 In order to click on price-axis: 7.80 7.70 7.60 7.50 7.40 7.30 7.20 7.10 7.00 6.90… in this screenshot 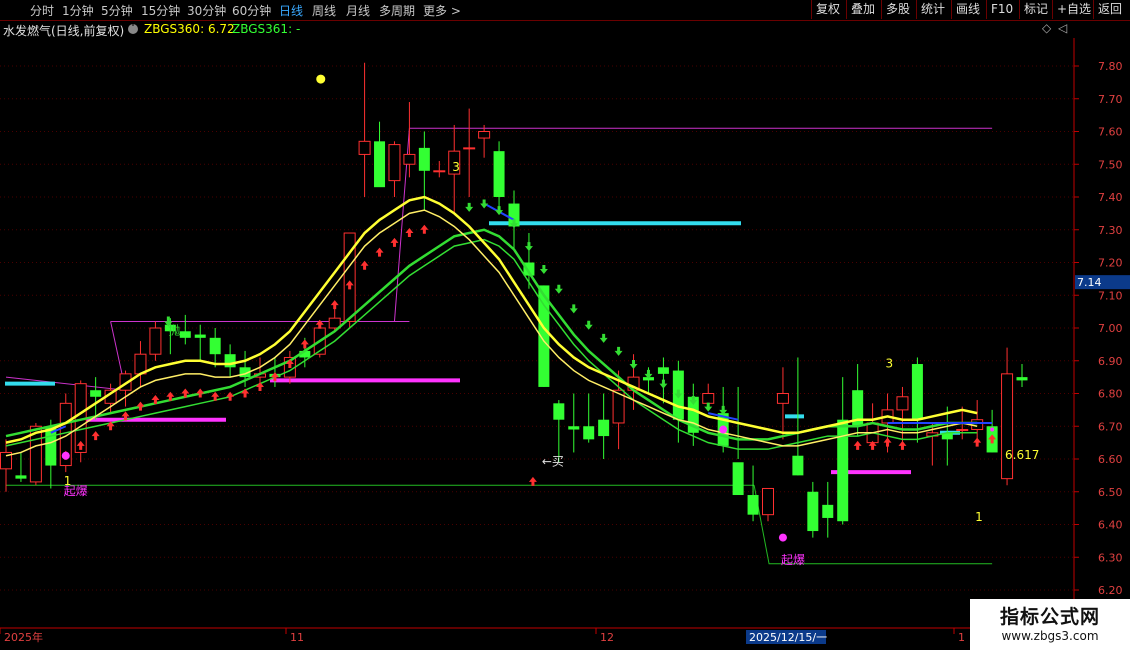, I will do `click(1102, 328)`.